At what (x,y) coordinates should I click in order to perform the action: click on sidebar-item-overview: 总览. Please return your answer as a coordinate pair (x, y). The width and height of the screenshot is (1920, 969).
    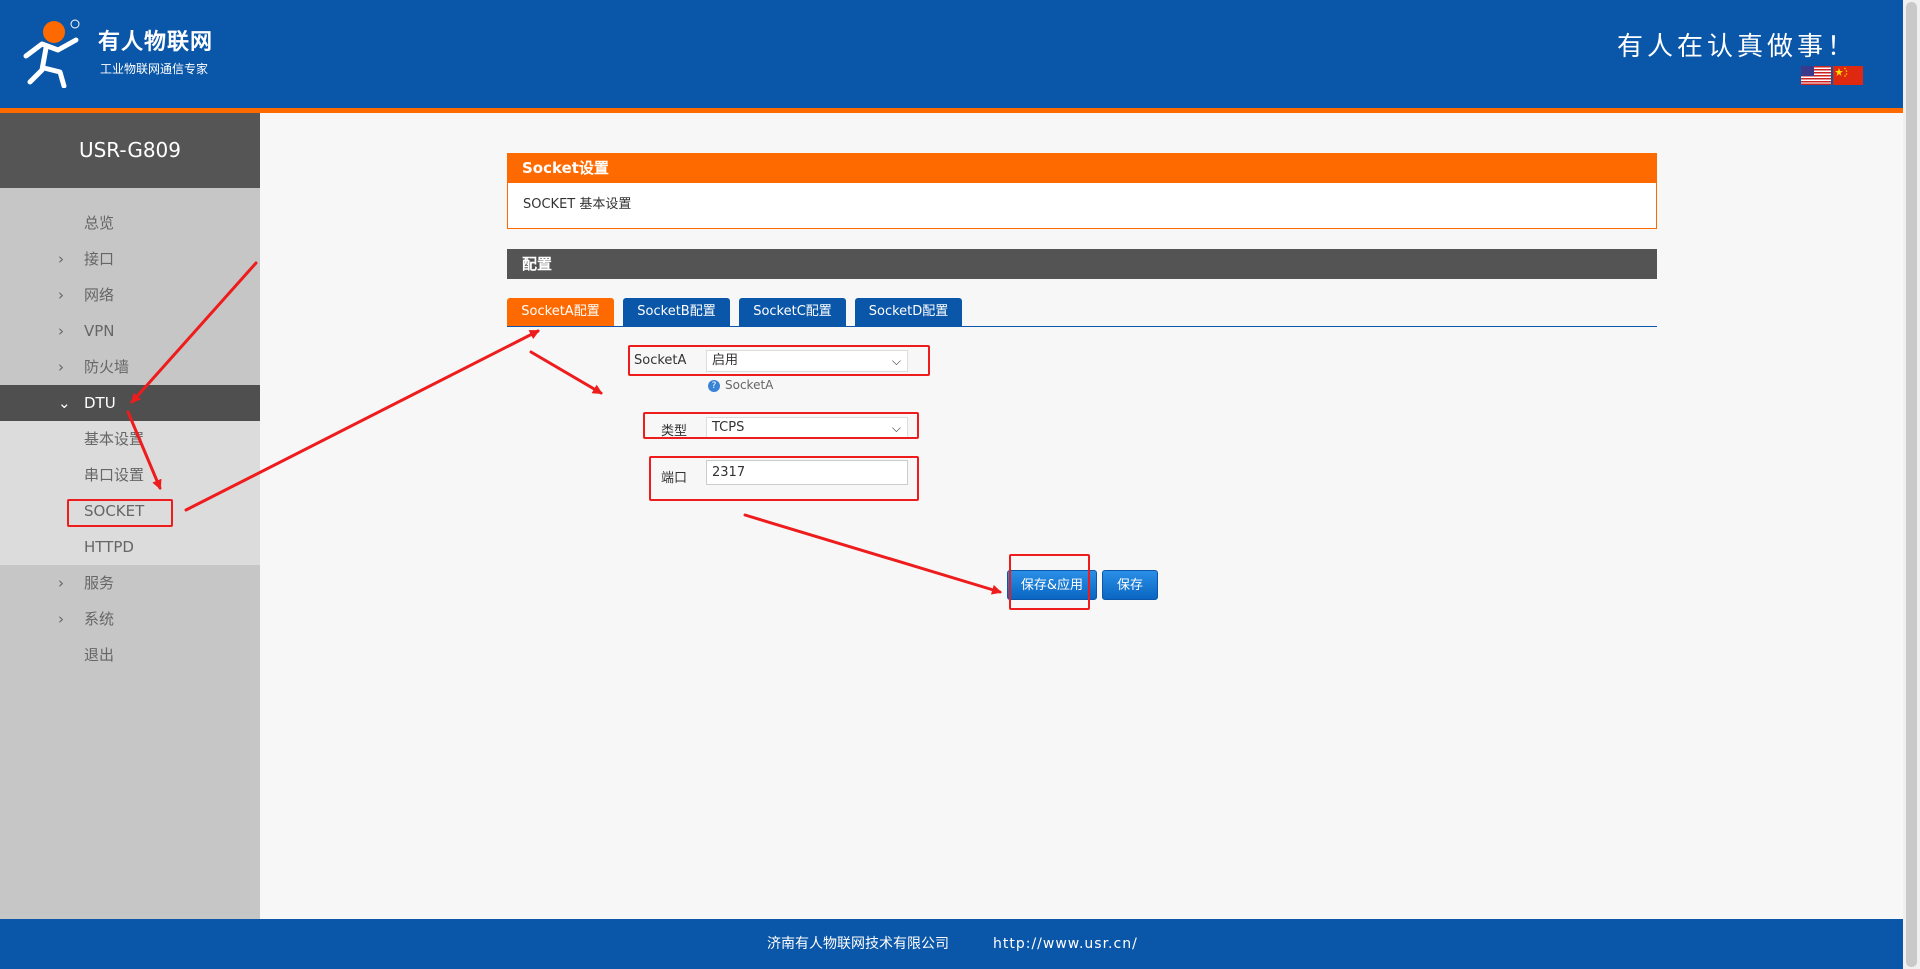
    Looking at the image, I should click on (130, 223).